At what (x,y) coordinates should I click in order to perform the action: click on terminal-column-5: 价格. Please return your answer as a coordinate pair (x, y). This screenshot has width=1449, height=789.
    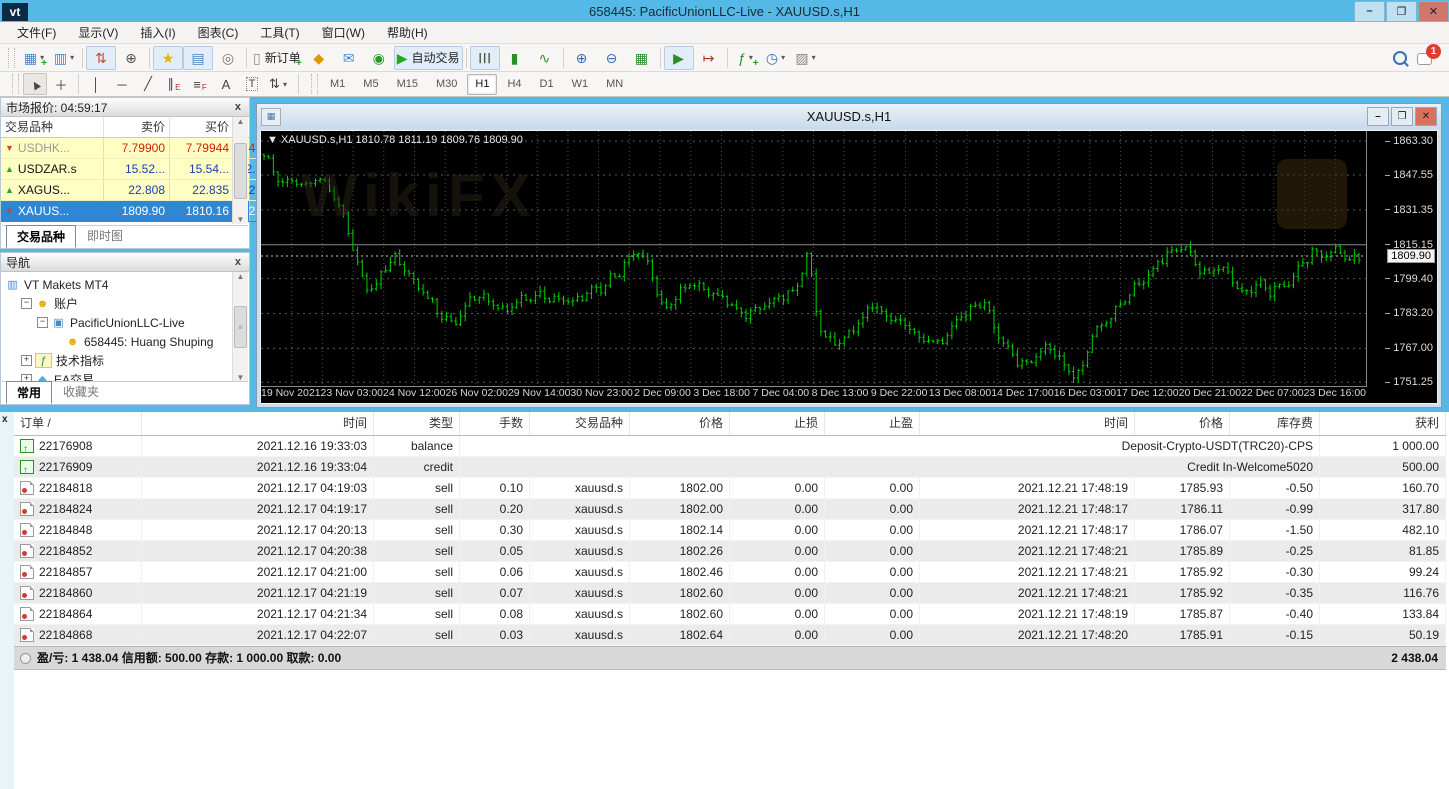
    Looking at the image, I should click on (680, 423).